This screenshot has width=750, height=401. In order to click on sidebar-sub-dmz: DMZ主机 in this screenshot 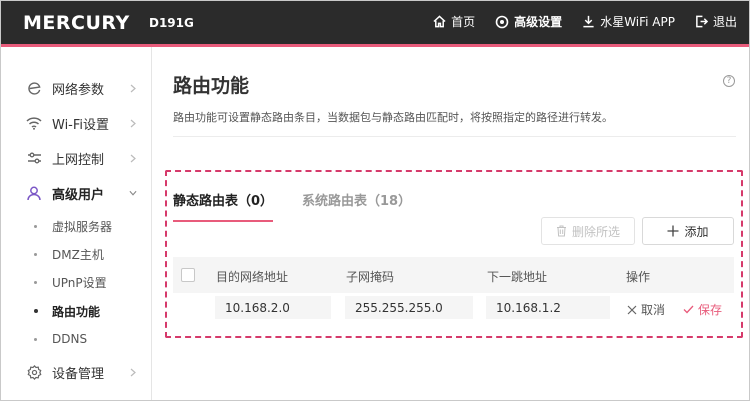, I will do `click(76, 254)`.